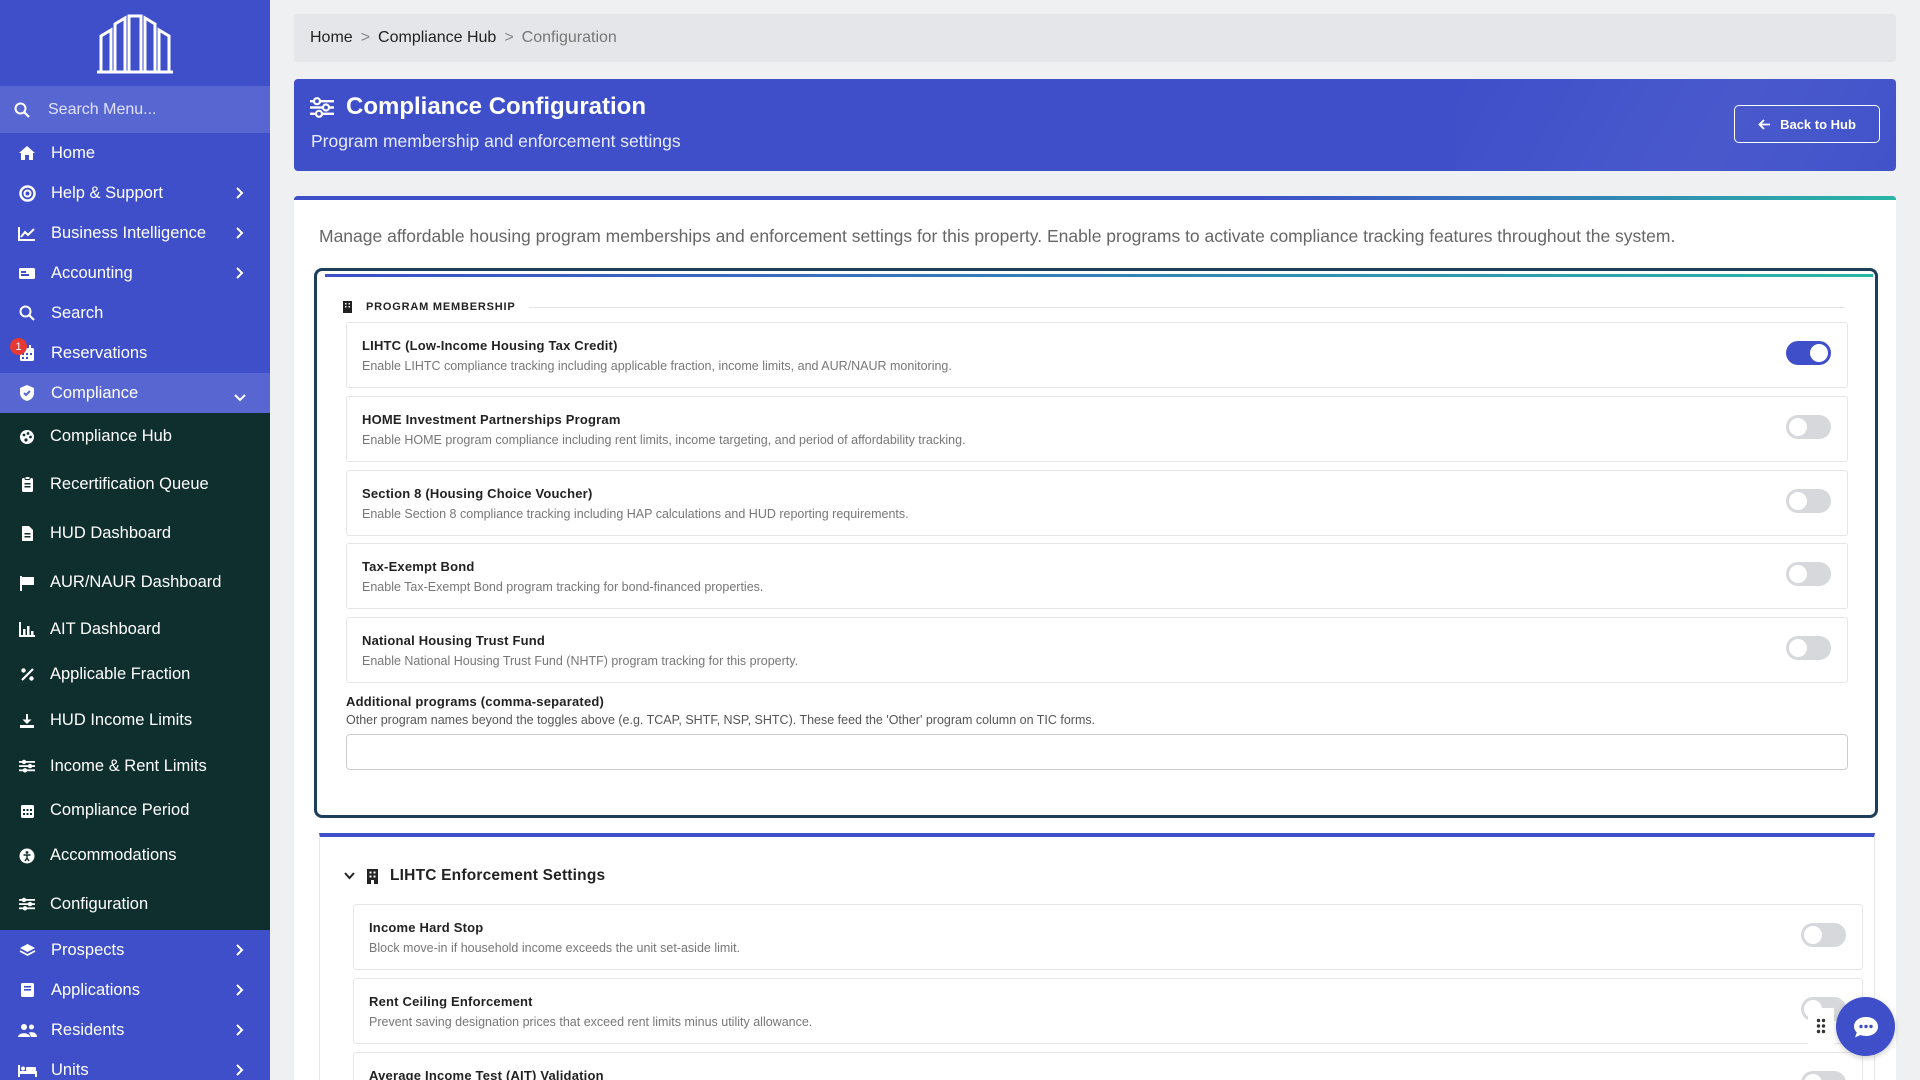 The width and height of the screenshot is (1920, 1080). Describe the element at coordinates (135, 533) in the screenshot. I see `sidebar-subitem-hud-dashboard: HUD Dashboard` at that location.